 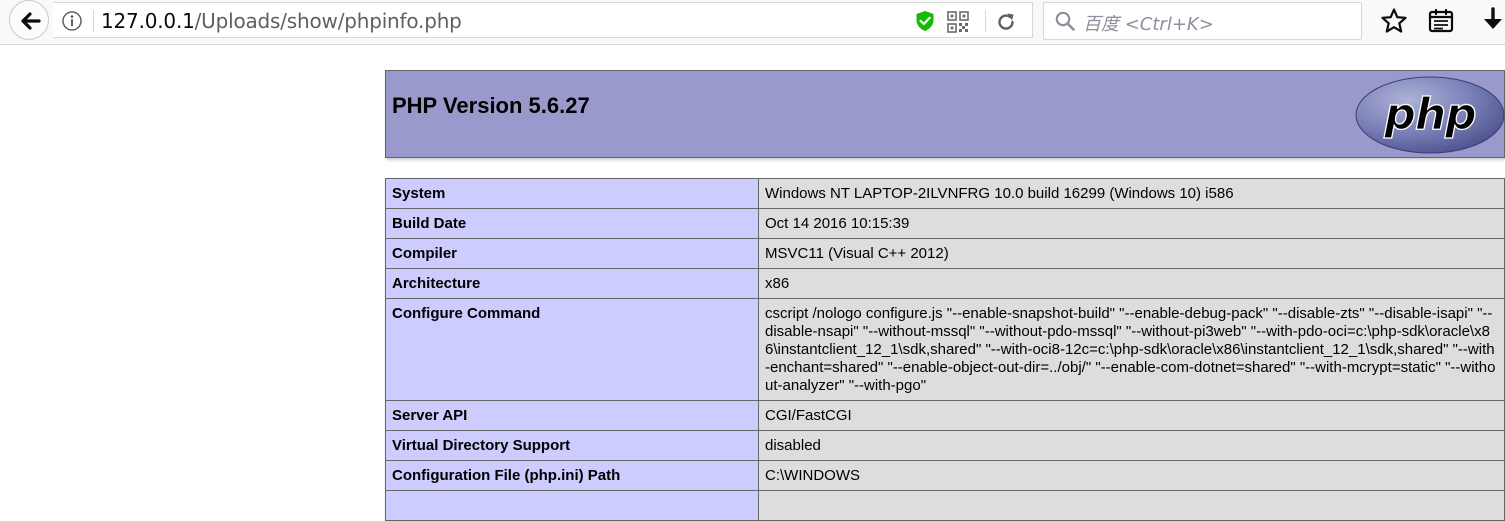 What do you see at coordinates (1394, 21) in the screenshot?
I see `bookmark-star-icon` at bounding box center [1394, 21].